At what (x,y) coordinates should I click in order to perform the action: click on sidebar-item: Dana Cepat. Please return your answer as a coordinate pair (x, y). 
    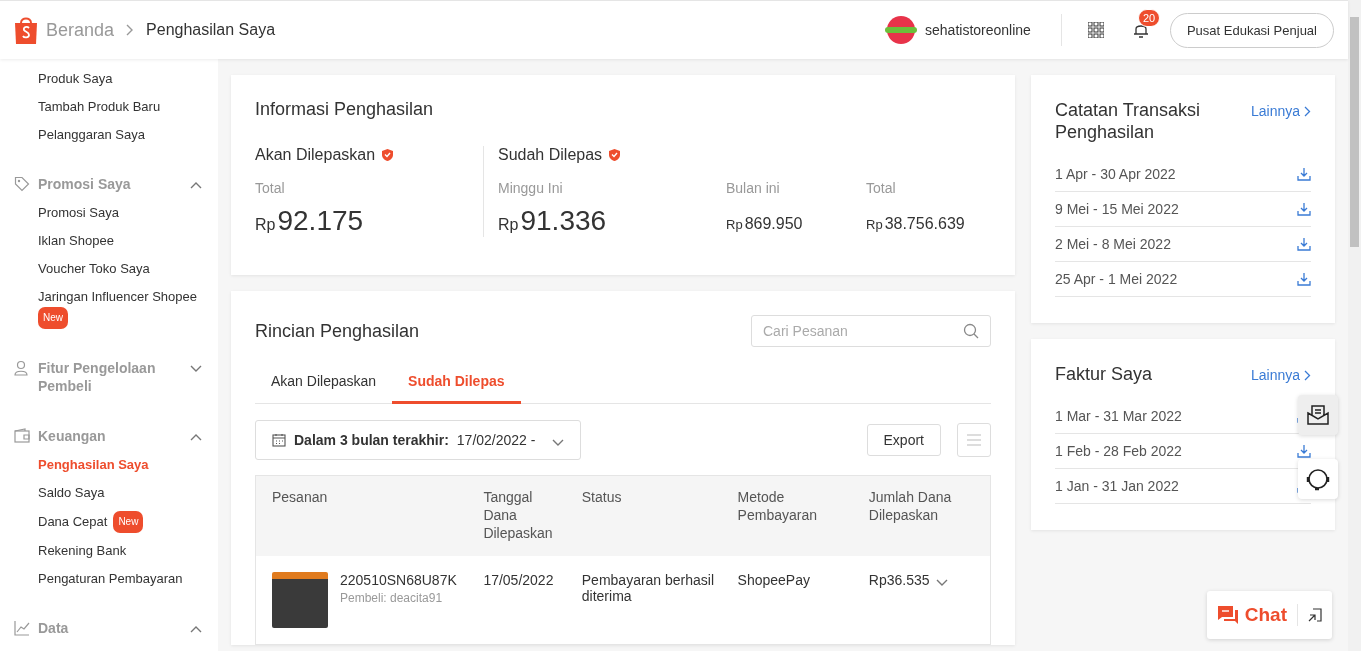
    Looking at the image, I should click on (73, 522).